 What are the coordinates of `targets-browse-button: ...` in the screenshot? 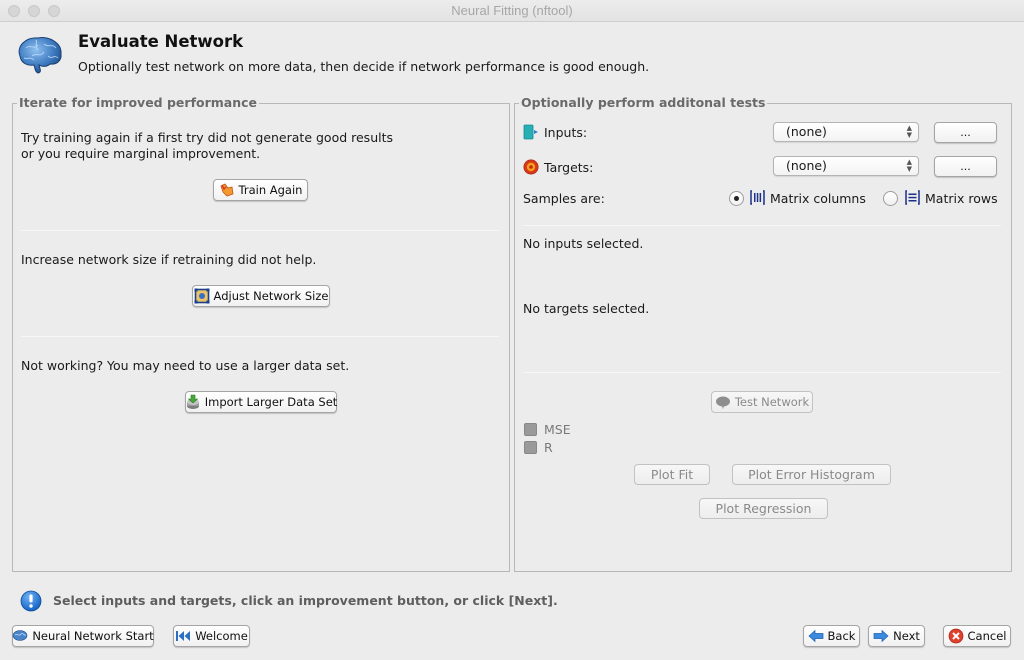 It's located at (965, 166).